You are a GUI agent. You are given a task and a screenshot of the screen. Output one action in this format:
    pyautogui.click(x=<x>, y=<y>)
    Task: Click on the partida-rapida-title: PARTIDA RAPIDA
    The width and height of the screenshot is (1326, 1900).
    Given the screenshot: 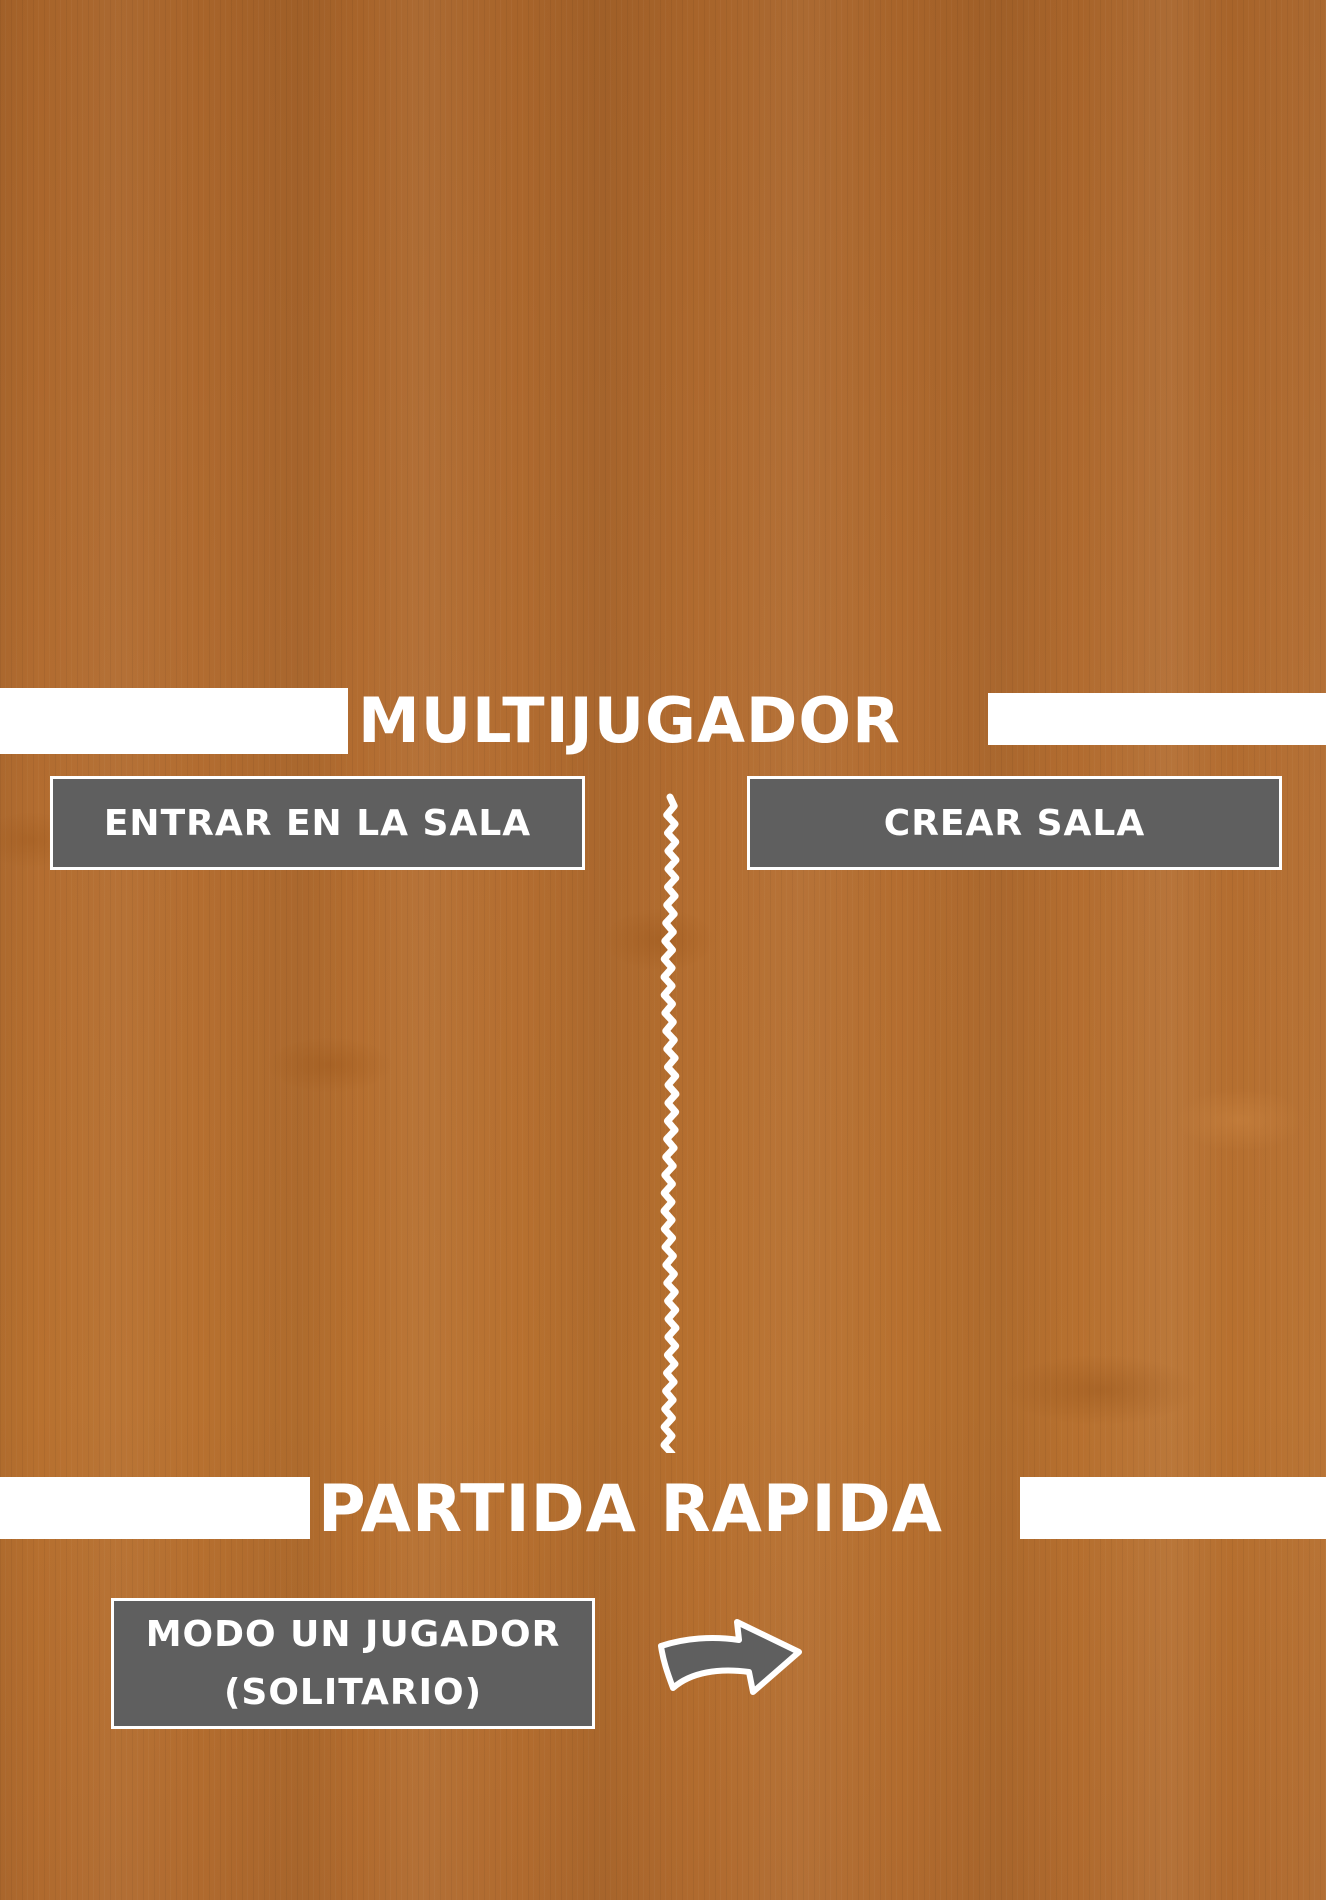 What is the action you would take?
    pyautogui.click(x=630, y=1509)
    